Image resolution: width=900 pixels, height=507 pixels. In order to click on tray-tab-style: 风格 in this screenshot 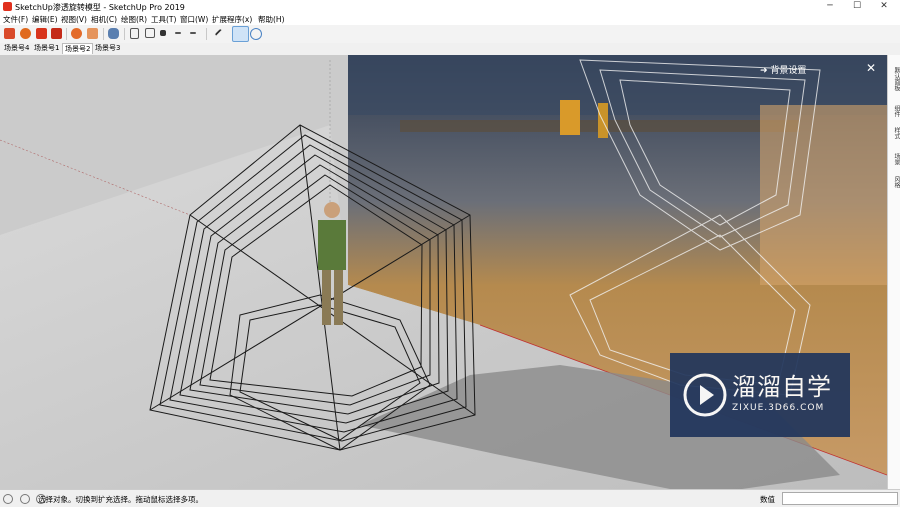, I will do `click(894, 182)`.